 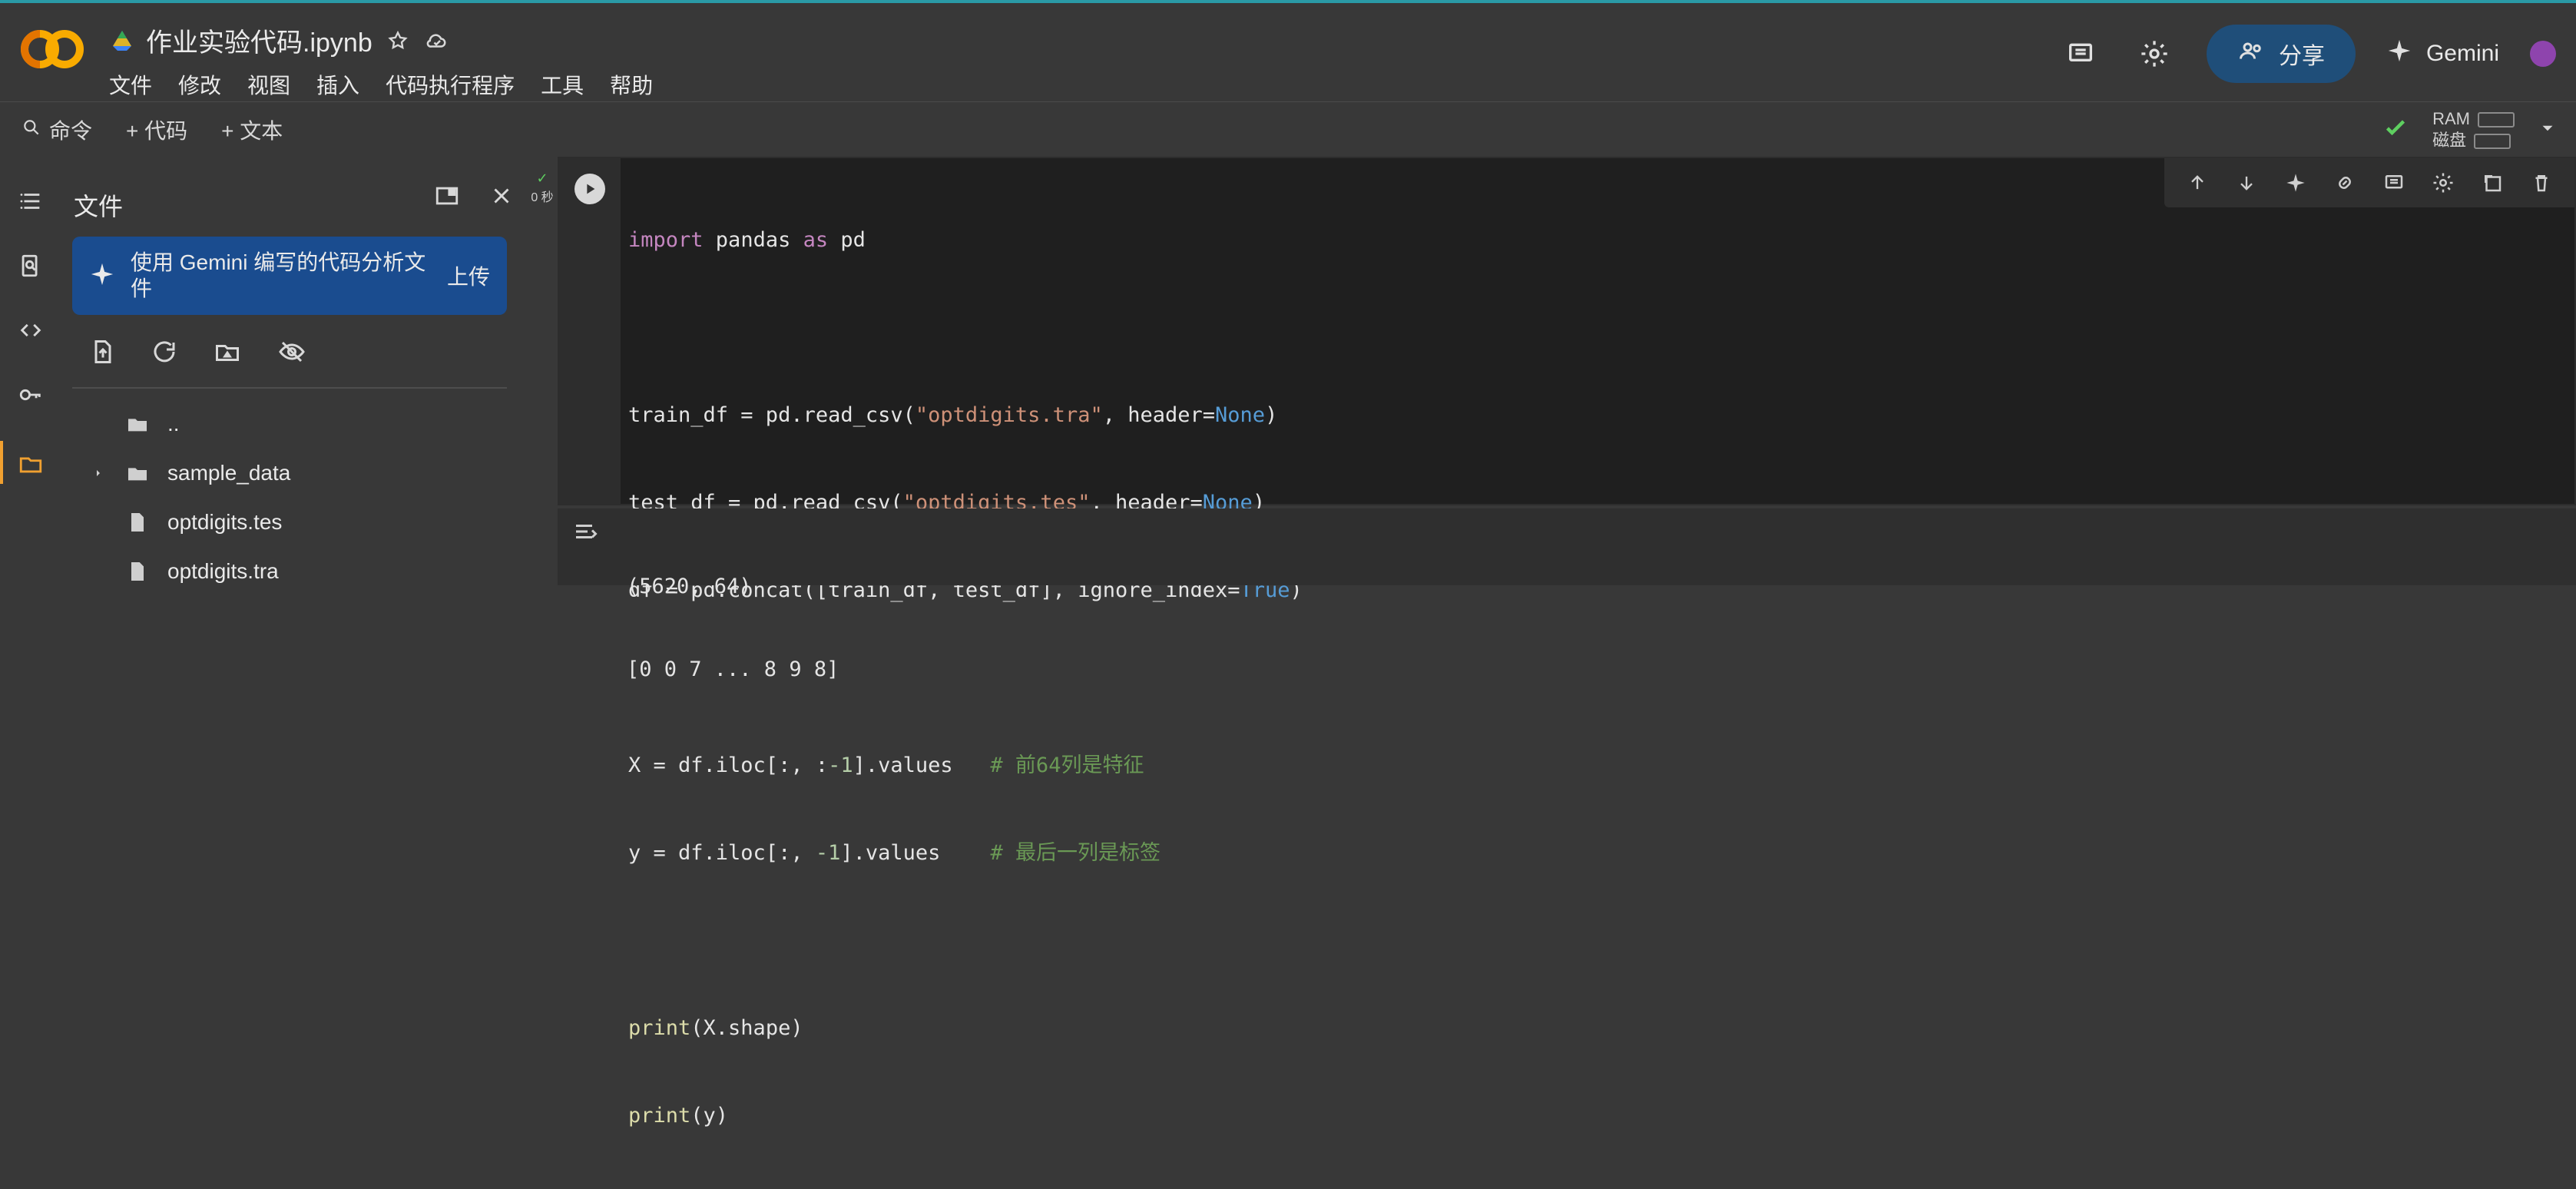 What do you see at coordinates (2369, 183) in the screenshot?
I see `cell-toolbar` at bounding box center [2369, 183].